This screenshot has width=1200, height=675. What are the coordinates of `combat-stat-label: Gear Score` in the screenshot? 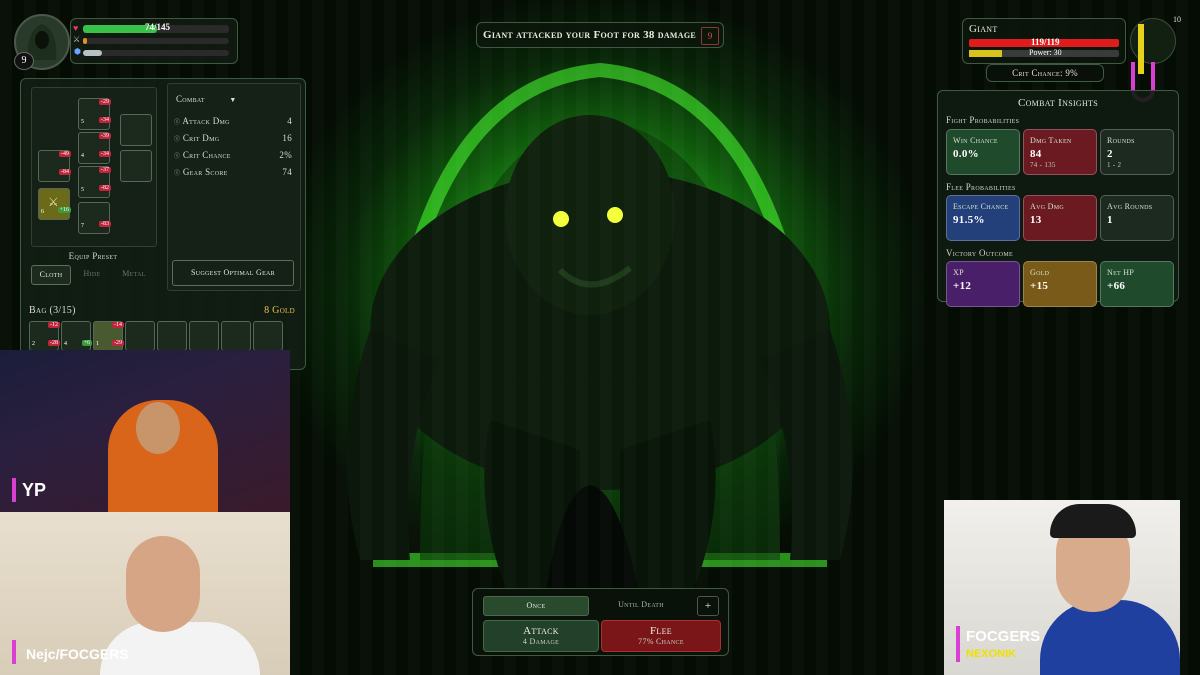 It's located at (205, 172).